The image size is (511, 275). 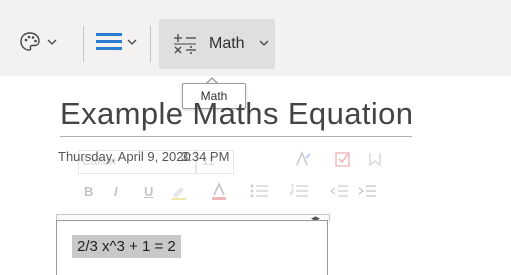 What do you see at coordinates (236, 136) in the screenshot?
I see `title-underline` at bounding box center [236, 136].